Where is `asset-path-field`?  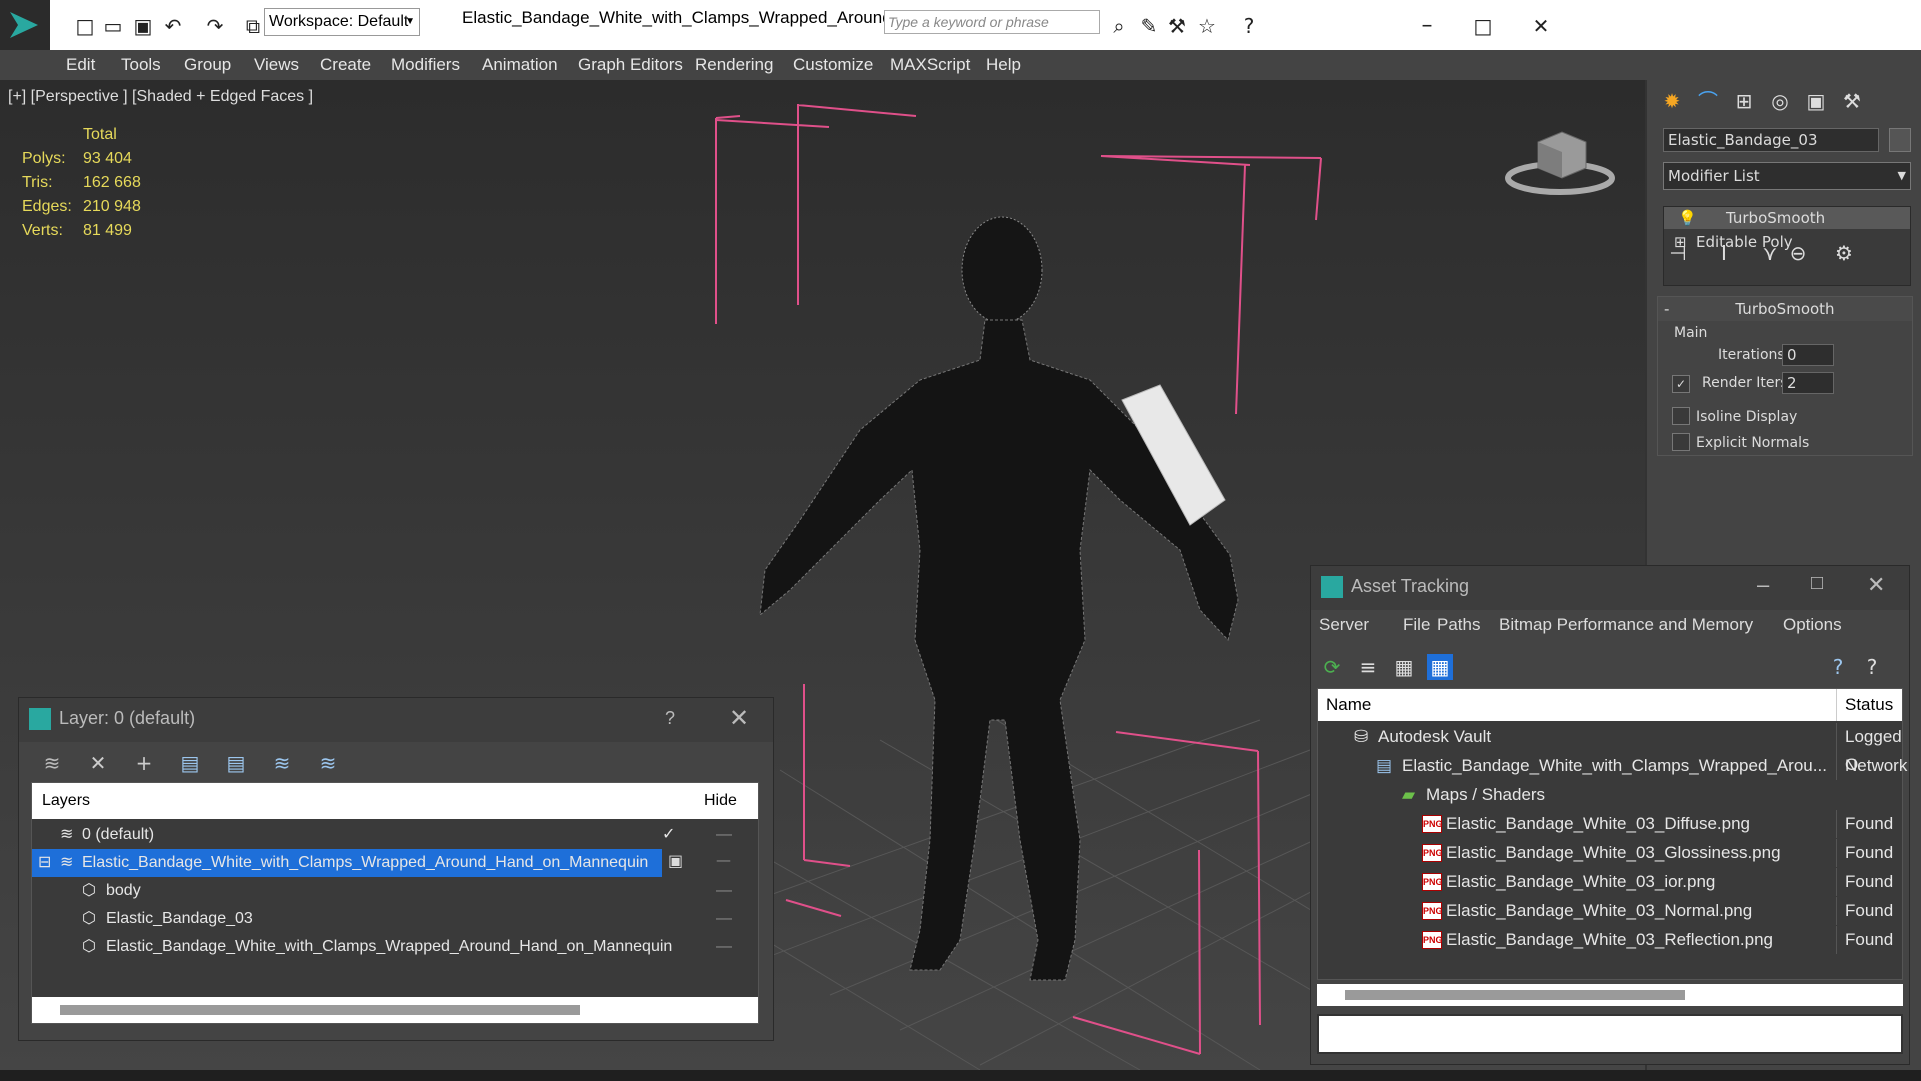
asset-path-field is located at coordinates (1610, 1034).